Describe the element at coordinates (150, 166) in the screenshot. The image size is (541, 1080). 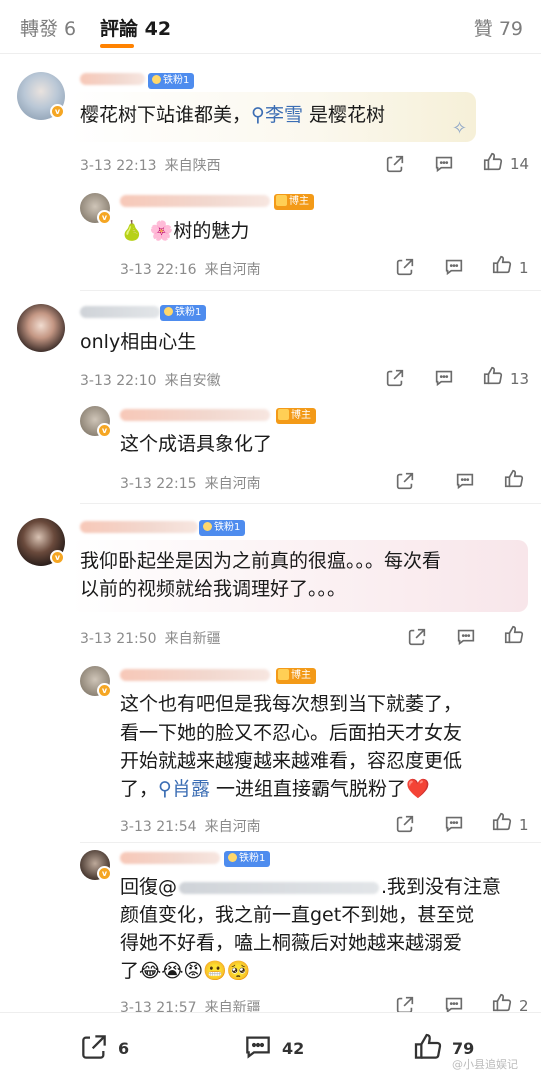
I see `comment-meta: 3-13 22:13 来自陕西` at that location.